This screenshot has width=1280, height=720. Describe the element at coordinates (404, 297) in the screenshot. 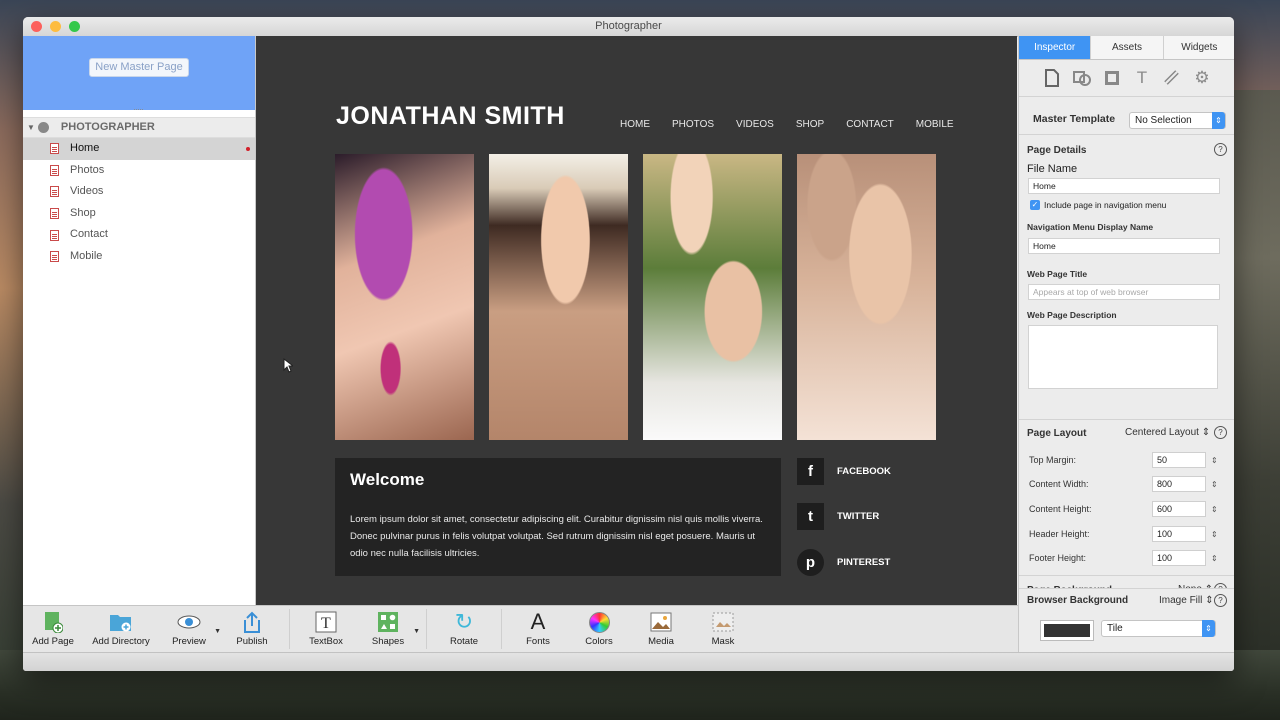

I see `photo-woman-makeup` at that location.